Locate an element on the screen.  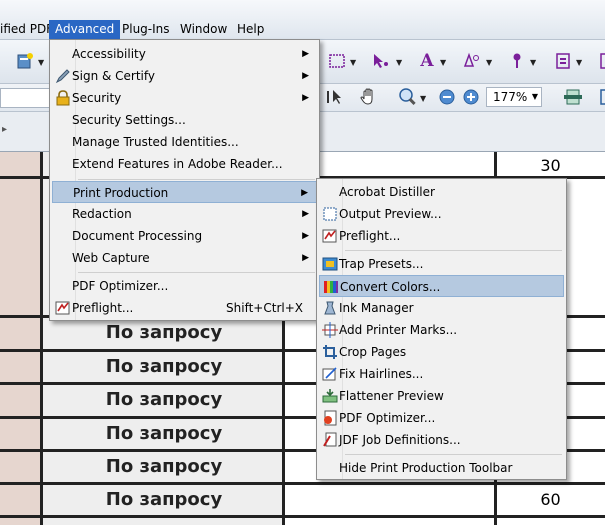
pushpin-icon is located at coordinates (517, 61).